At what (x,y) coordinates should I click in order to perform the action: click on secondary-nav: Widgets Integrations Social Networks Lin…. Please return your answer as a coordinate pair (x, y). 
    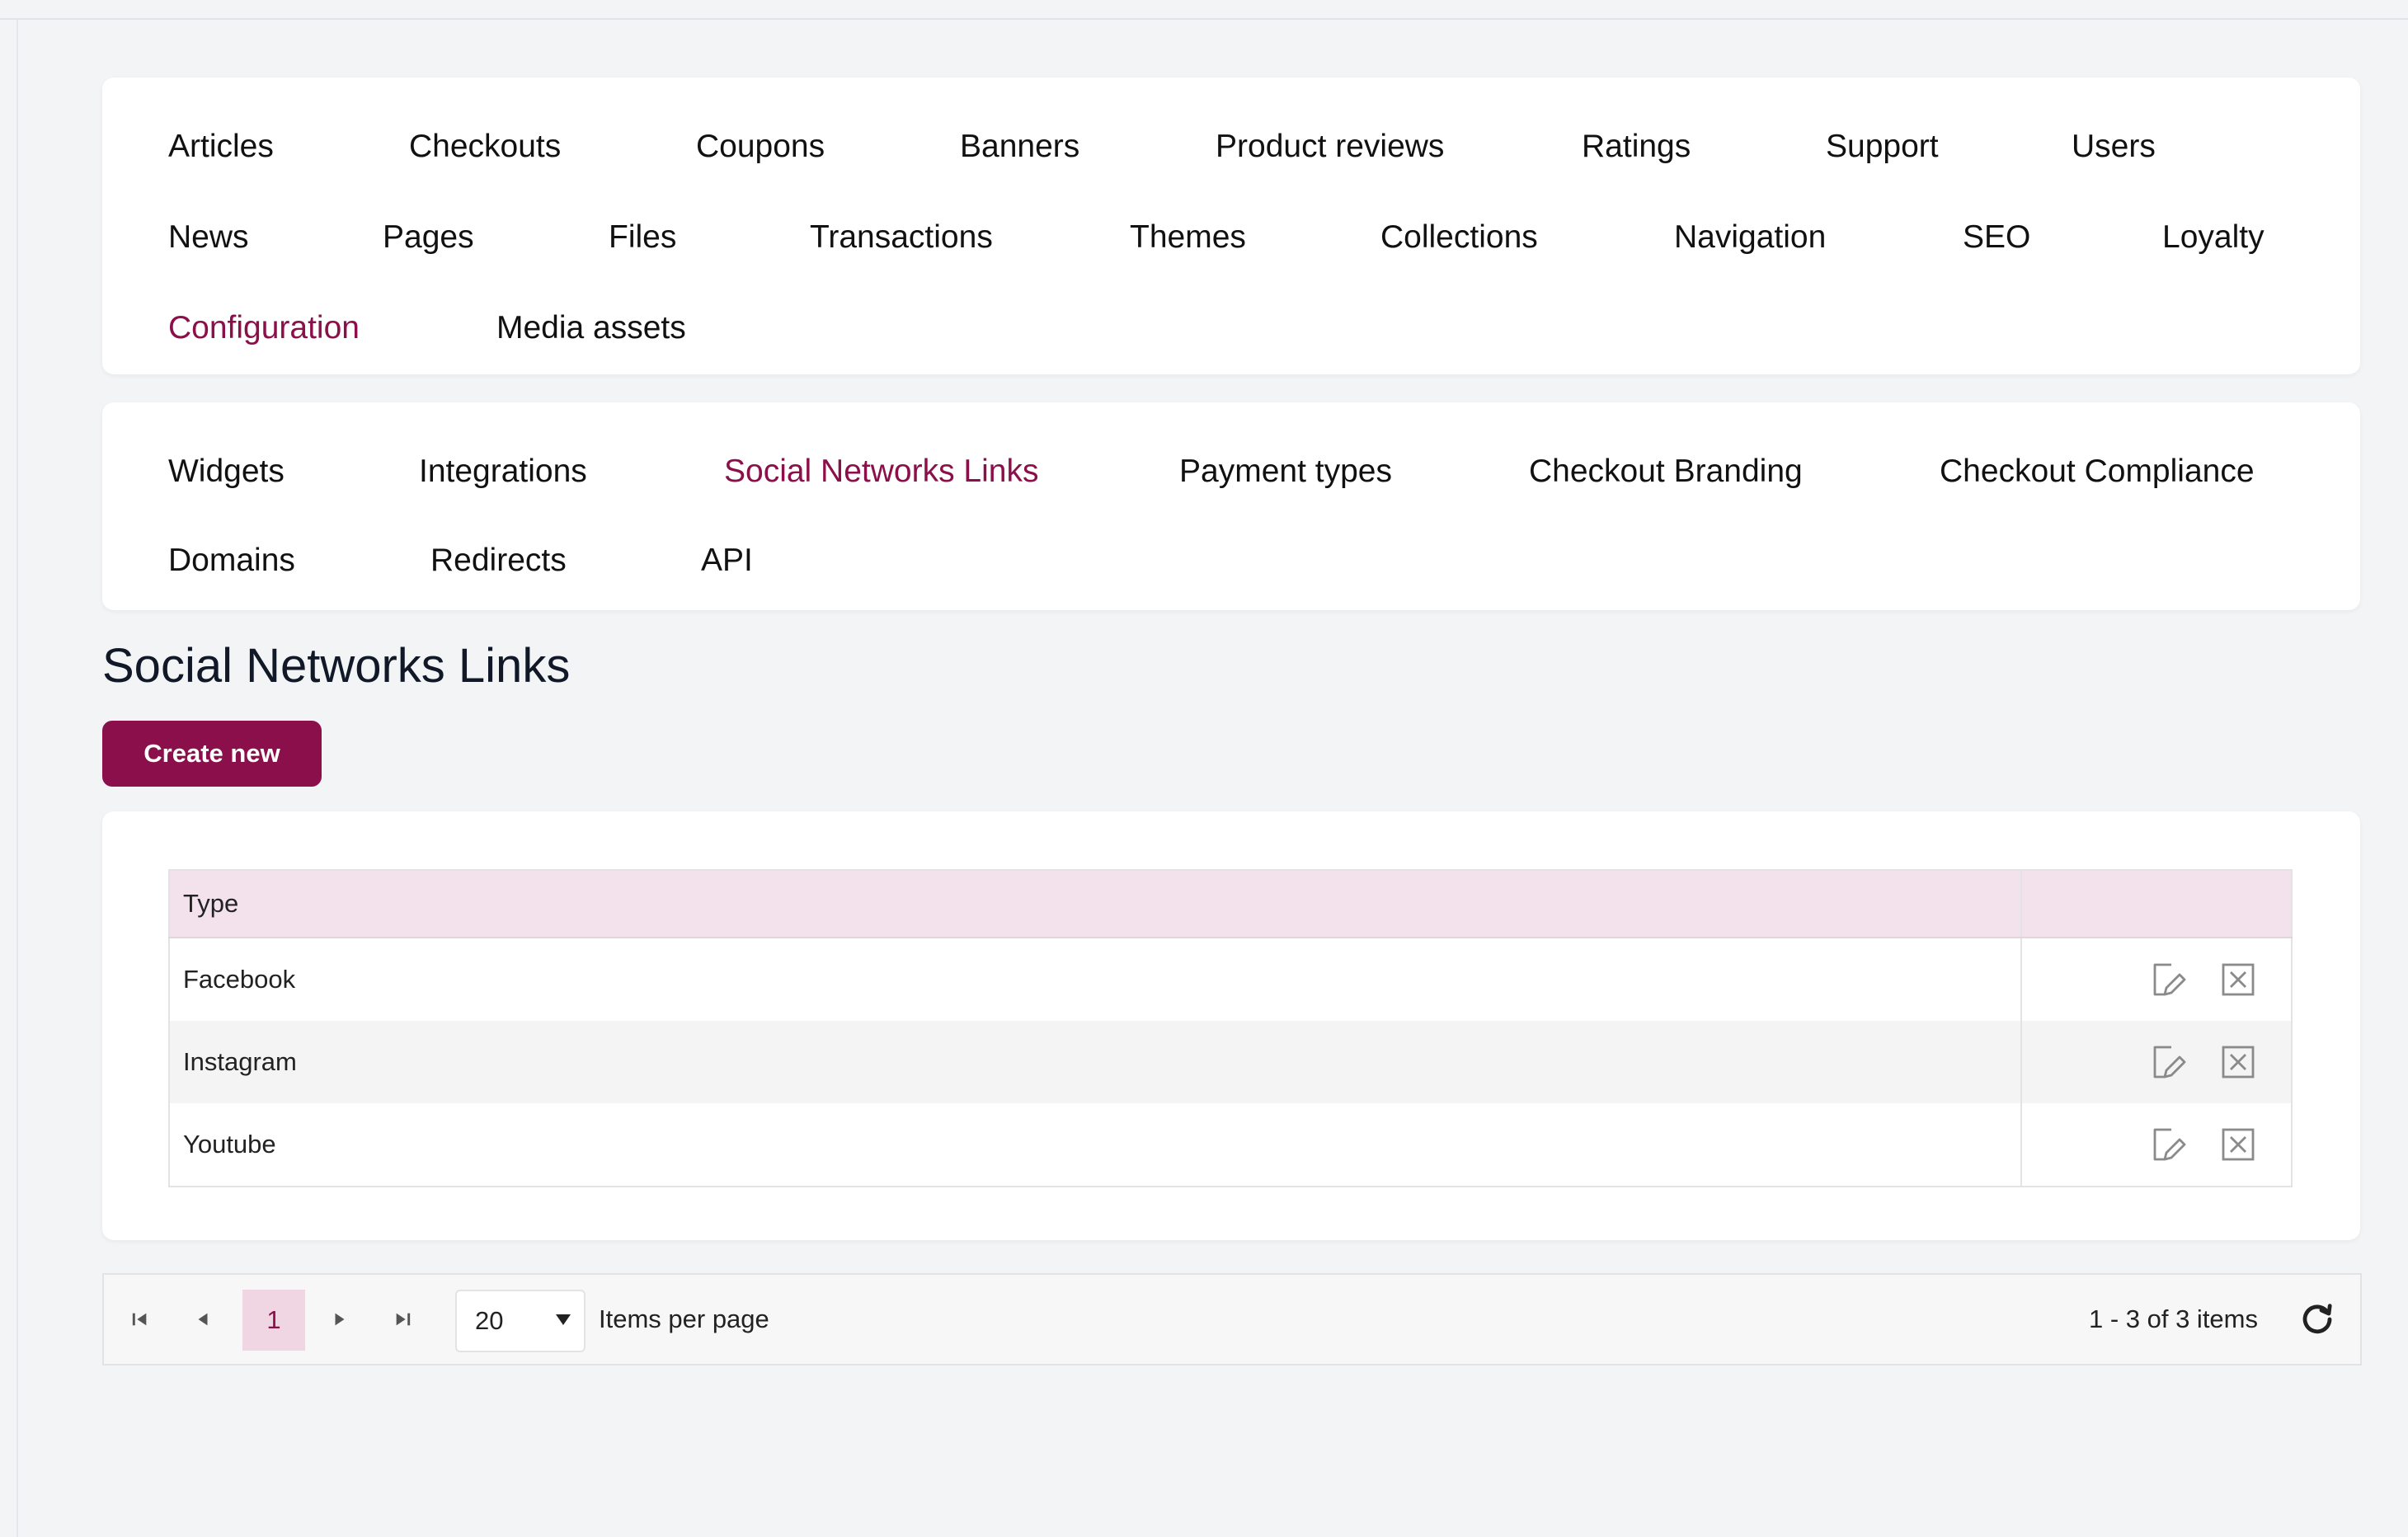
    Looking at the image, I should click on (1231, 506).